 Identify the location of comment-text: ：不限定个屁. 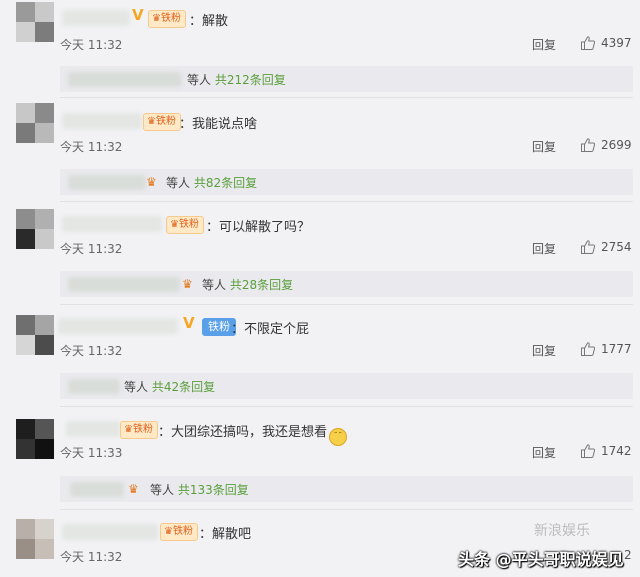
(270, 329).